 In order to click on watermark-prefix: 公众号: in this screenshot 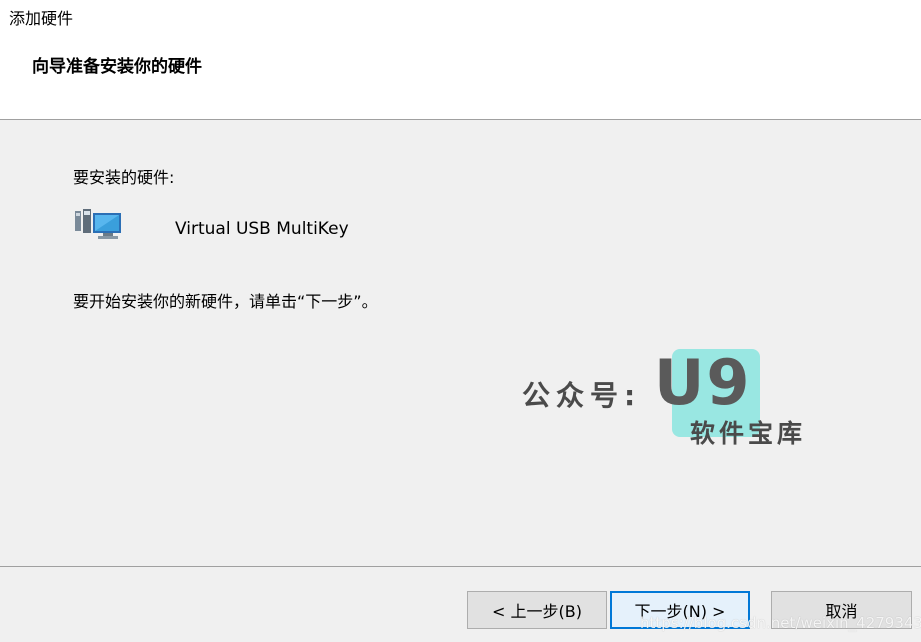, I will do `click(582, 395)`.